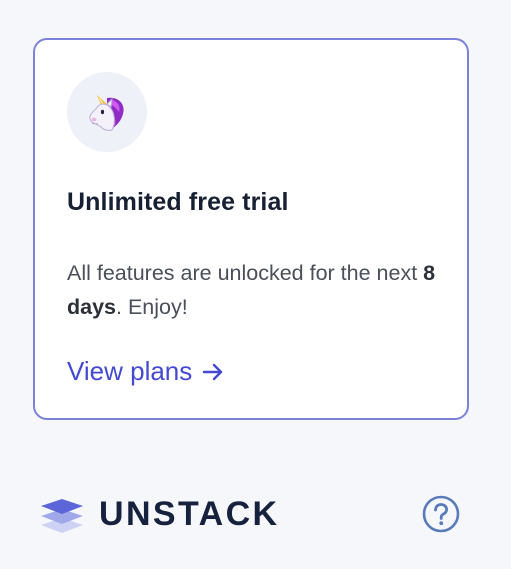  I want to click on arrow-right-icon, so click(213, 371).